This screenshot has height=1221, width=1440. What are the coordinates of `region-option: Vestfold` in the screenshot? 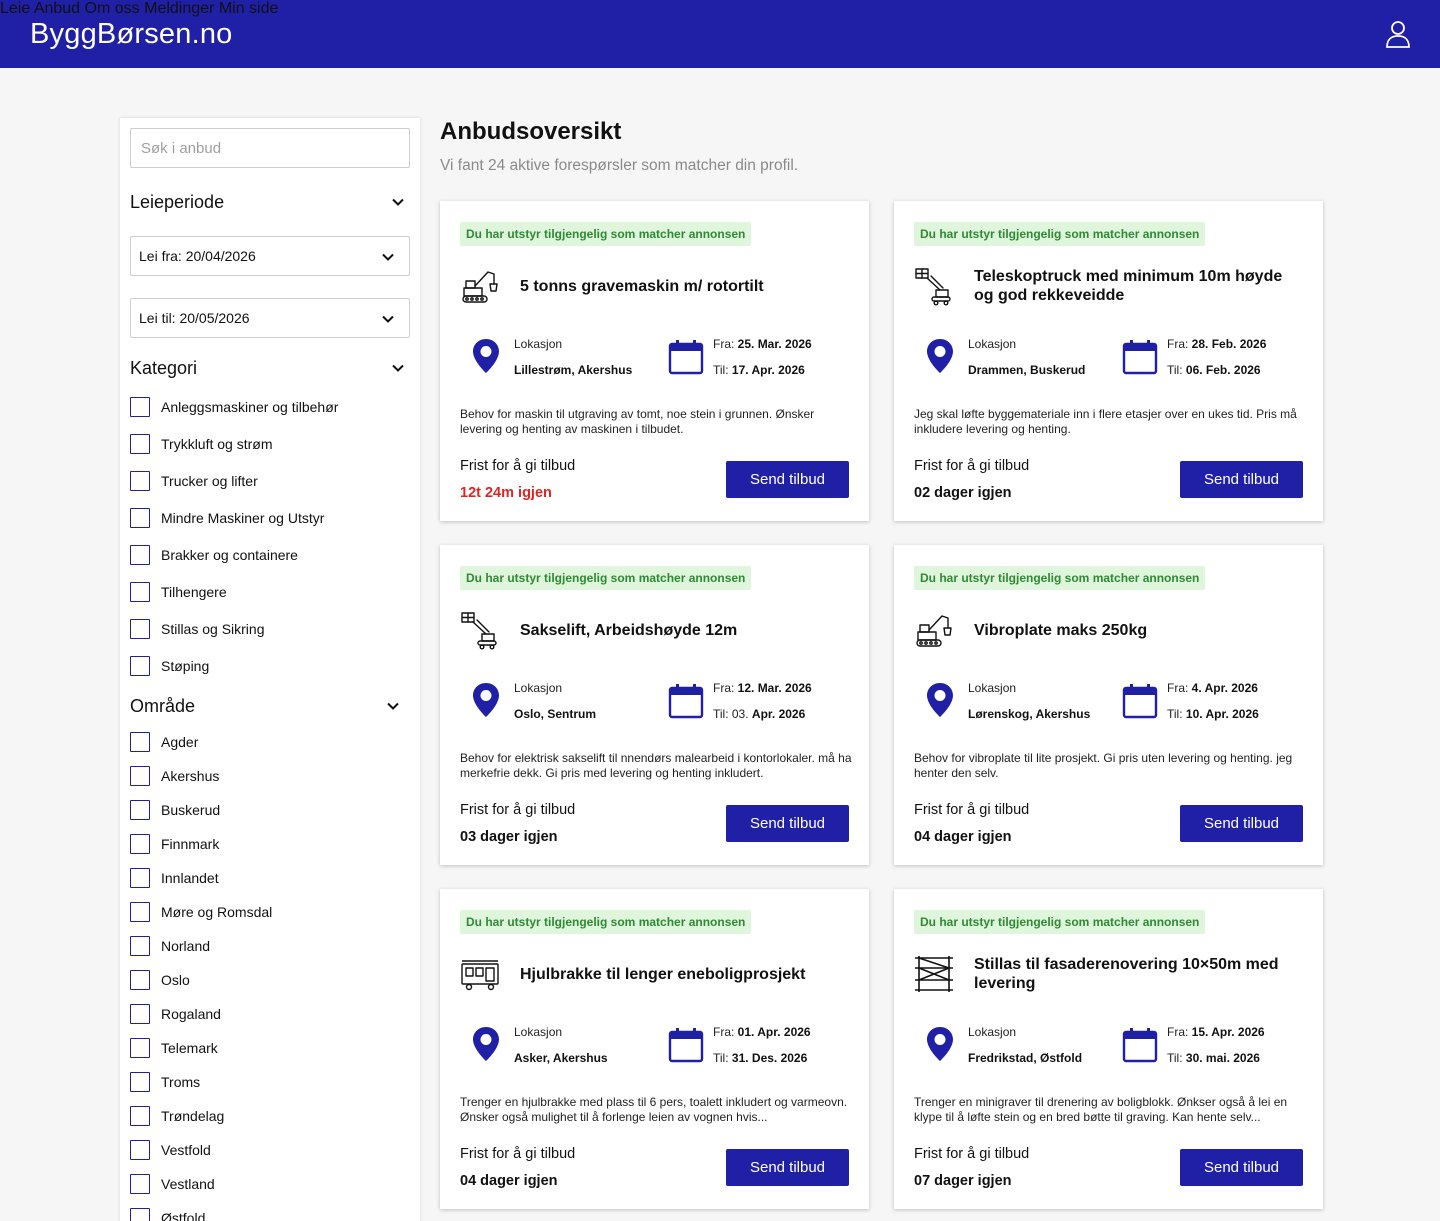 It's located at (170, 1150).